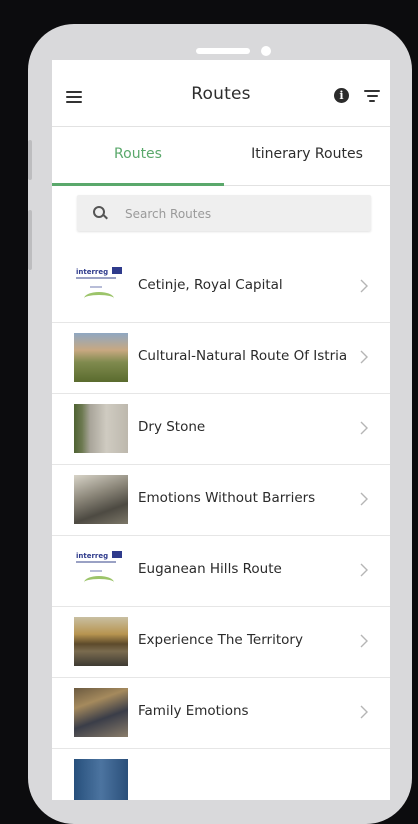  Describe the element at coordinates (243, 356) in the screenshot. I see `route-name: Cultural-Natural Route Of Istria` at that location.